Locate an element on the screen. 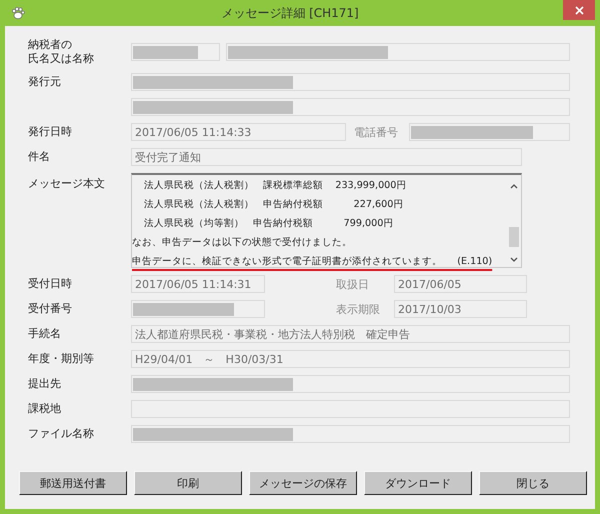  action-button: 印刷 is located at coordinates (188, 483).